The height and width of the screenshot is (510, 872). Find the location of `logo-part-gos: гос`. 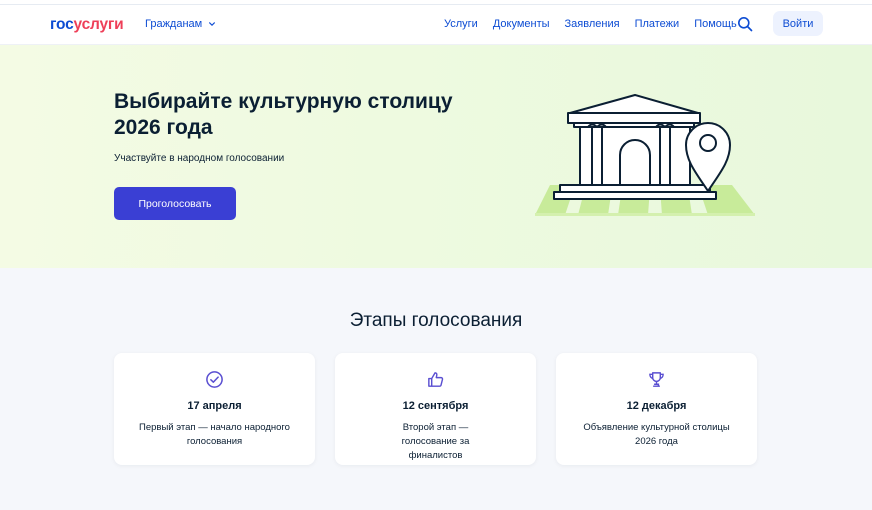

logo-part-gos: гос is located at coordinates (62, 24).